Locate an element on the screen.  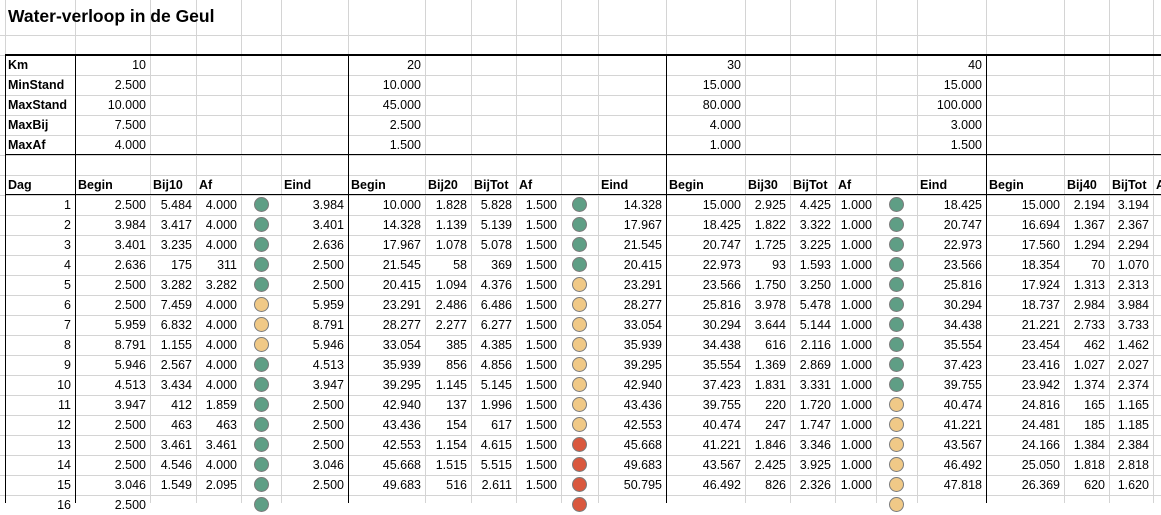
day-cell: 1 is located at coordinates (39, 205).